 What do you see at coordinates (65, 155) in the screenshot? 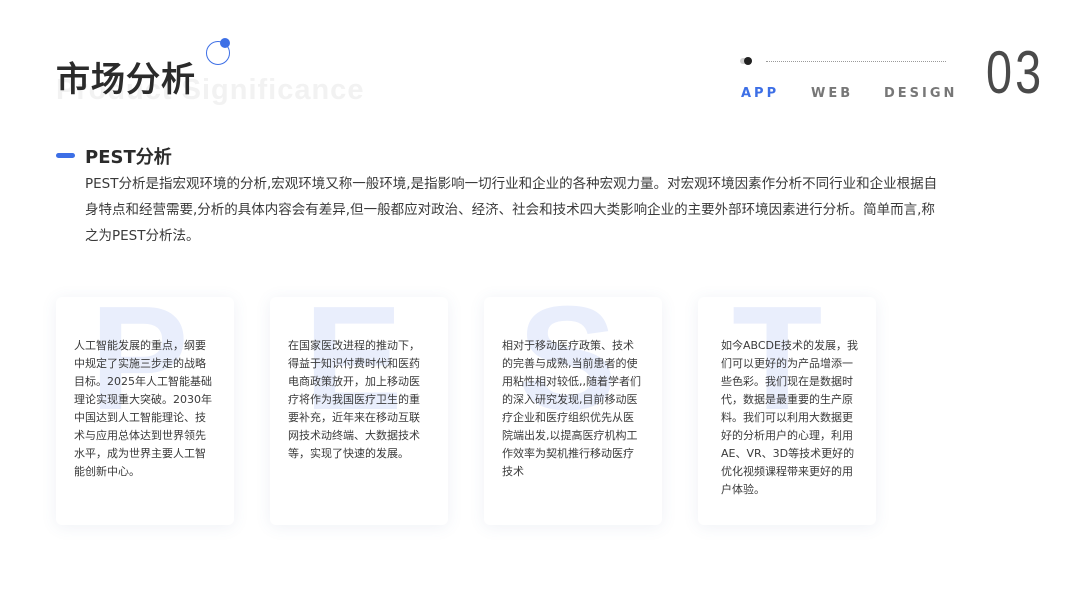
I see `section-accent-bar` at bounding box center [65, 155].